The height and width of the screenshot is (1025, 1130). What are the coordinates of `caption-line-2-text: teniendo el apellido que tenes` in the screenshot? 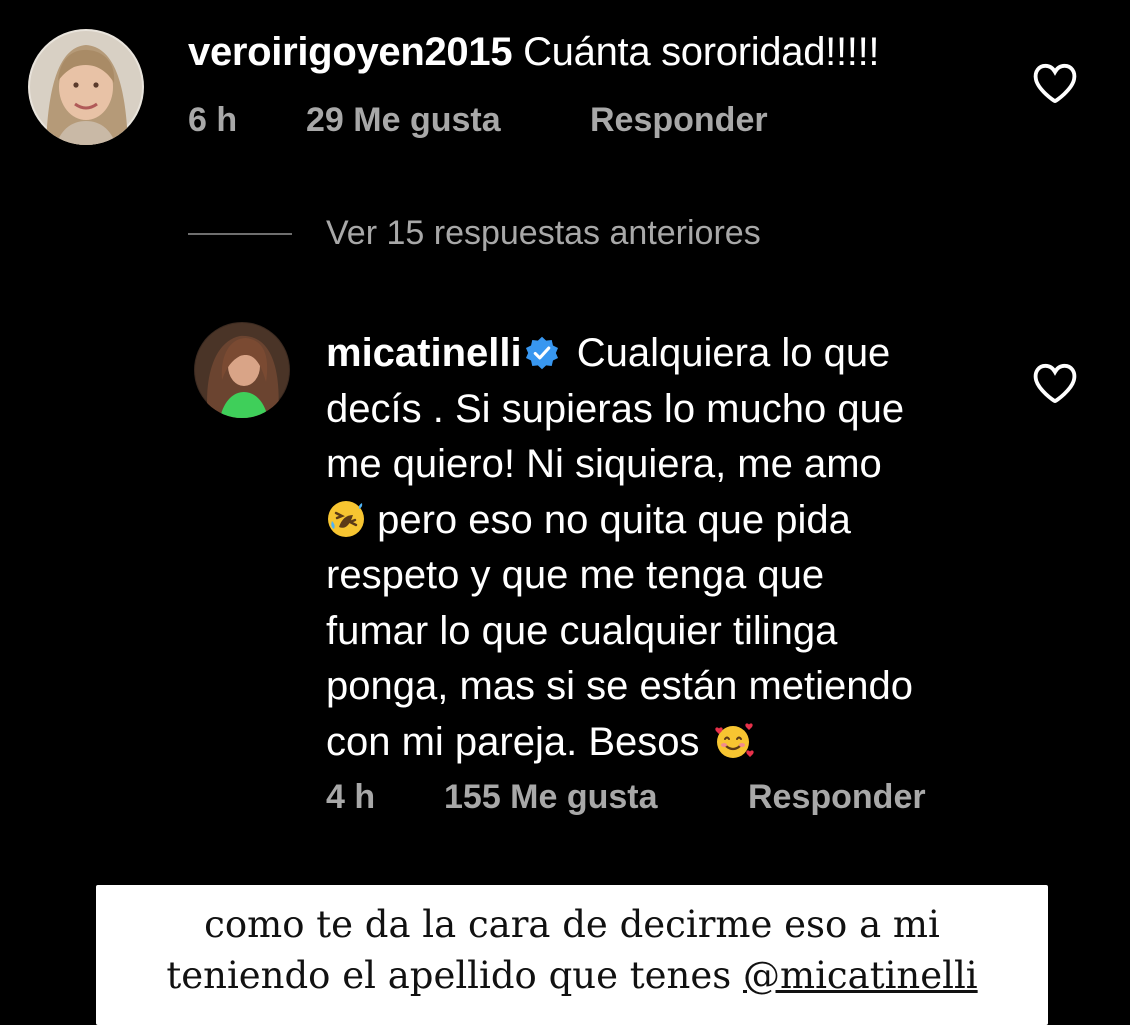 It's located at (454, 975).